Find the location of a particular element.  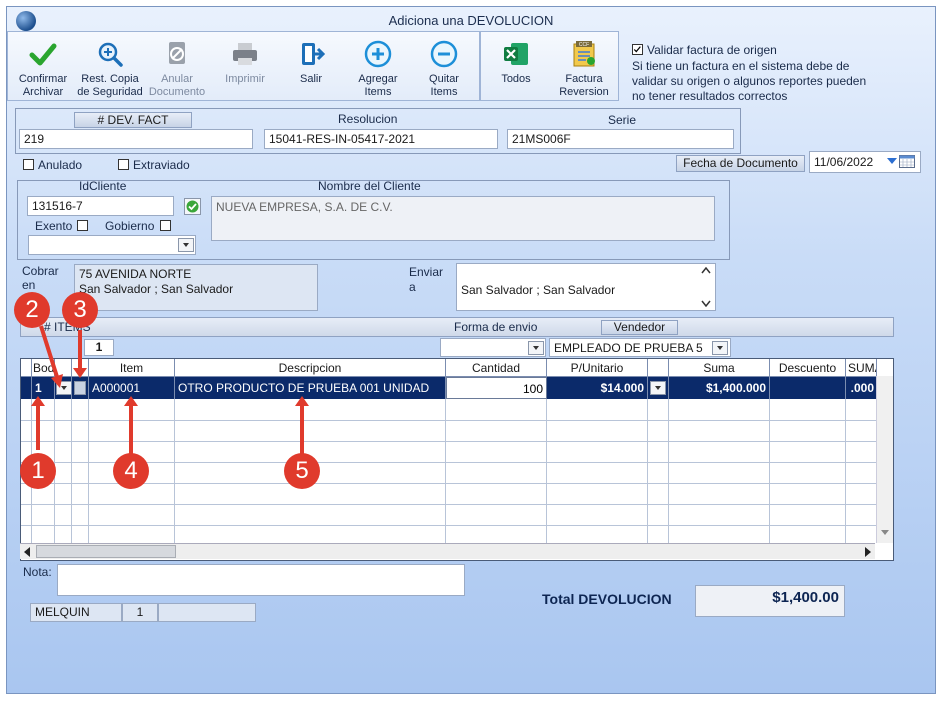

nota-label: Nota: is located at coordinates (37, 572).